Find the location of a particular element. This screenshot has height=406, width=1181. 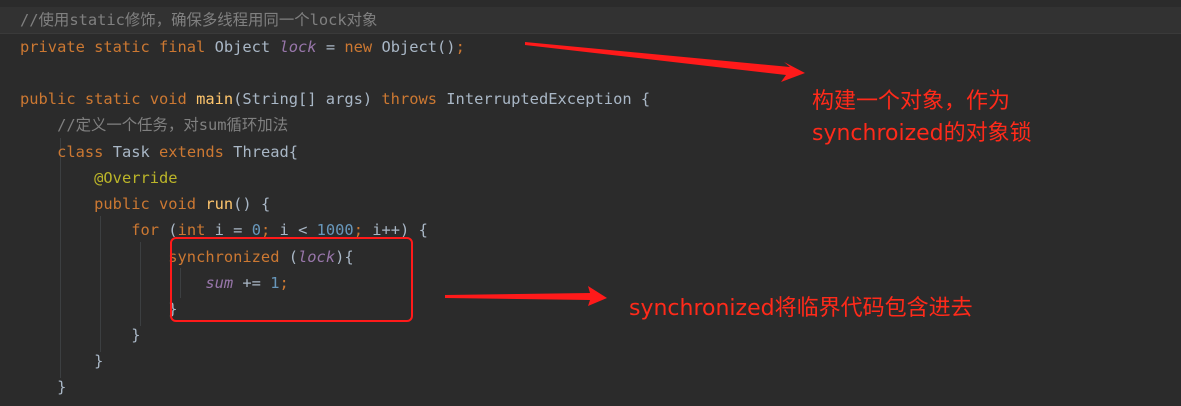

sync-annotation: synchronized将临界代码包含进去 is located at coordinates (801, 308).